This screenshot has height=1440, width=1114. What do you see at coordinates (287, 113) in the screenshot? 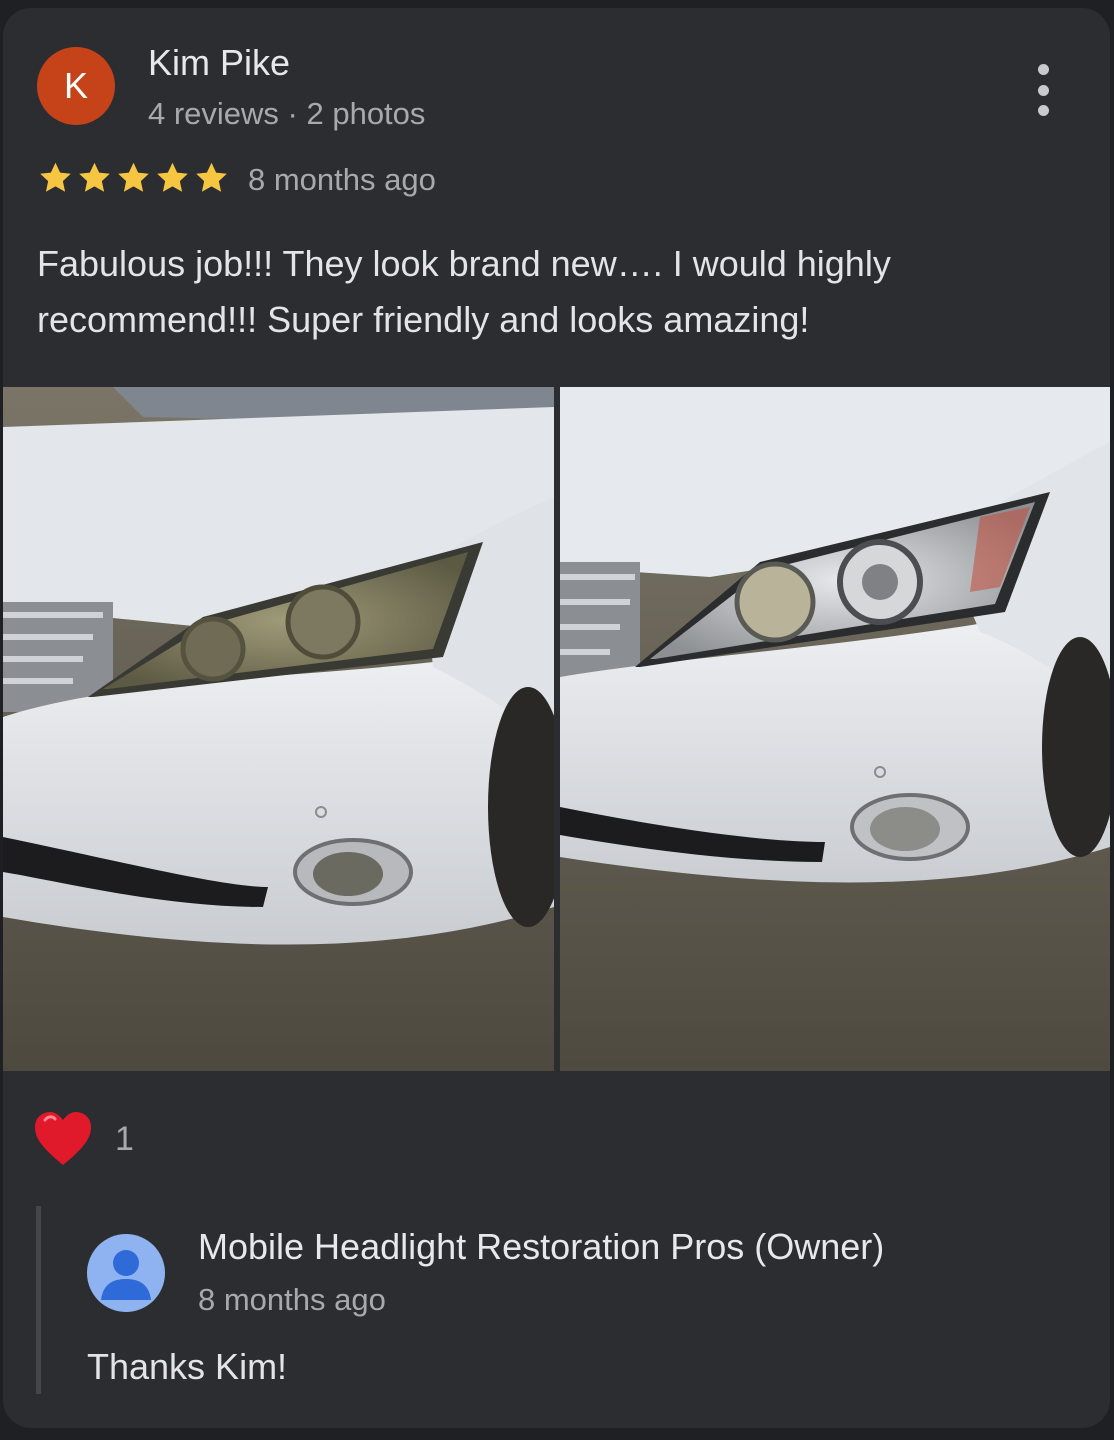
I see `author-meta: 4 reviews · 2 photos` at bounding box center [287, 113].